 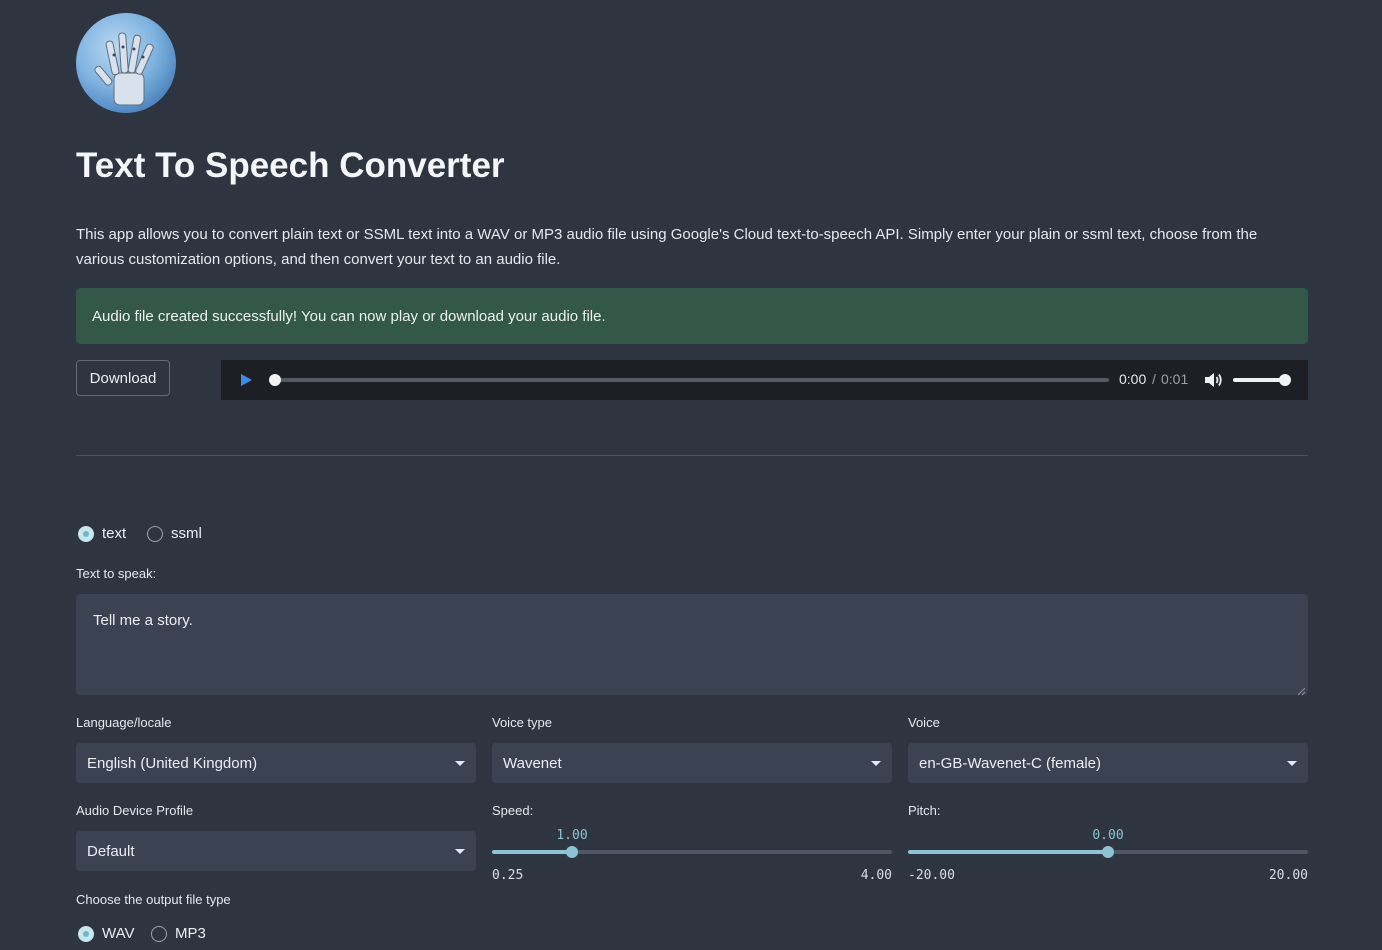 What do you see at coordinates (1008, 852) in the screenshot?
I see `pitch-fill` at bounding box center [1008, 852].